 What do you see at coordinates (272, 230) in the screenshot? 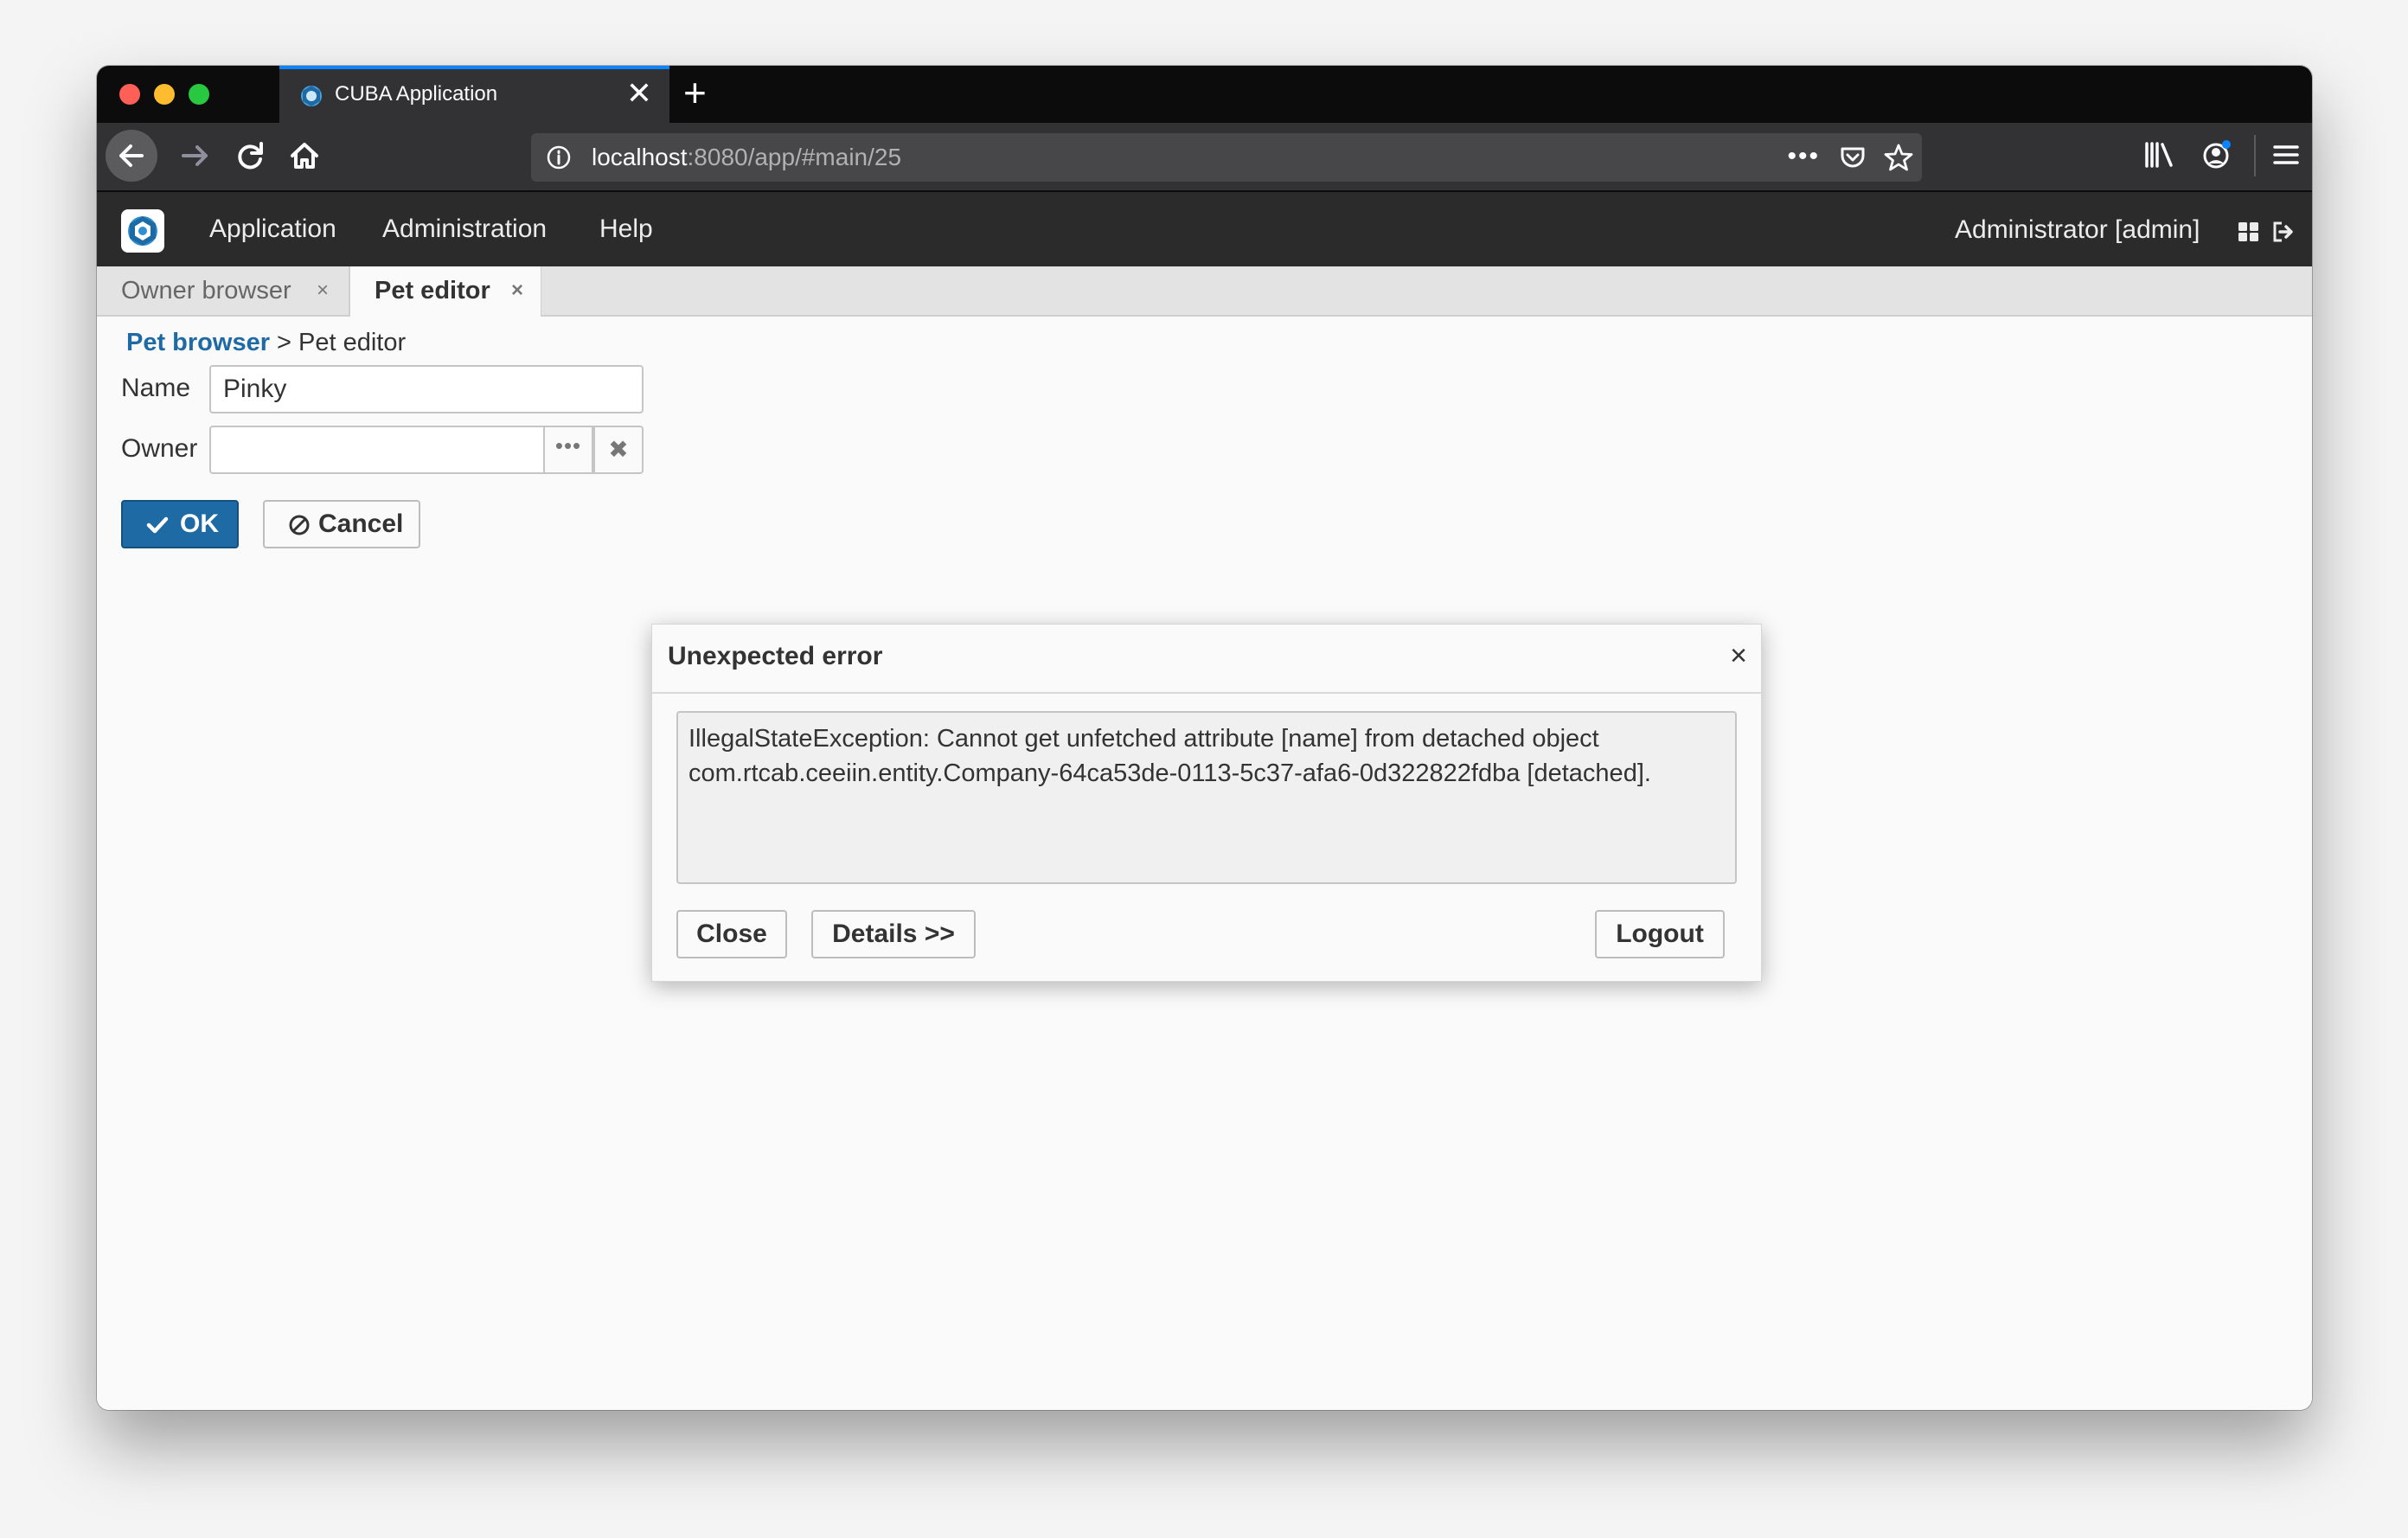
I see `menu-application: Application` at bounding box center [272, 230].